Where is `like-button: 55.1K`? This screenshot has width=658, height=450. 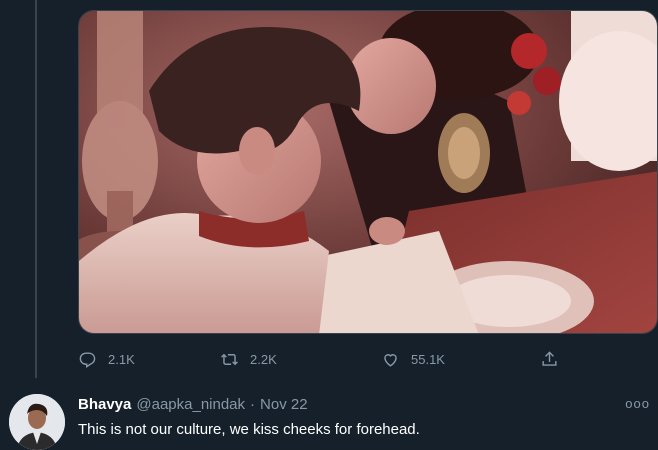
like-button: 55.1K is located at coordinates (413, 359).